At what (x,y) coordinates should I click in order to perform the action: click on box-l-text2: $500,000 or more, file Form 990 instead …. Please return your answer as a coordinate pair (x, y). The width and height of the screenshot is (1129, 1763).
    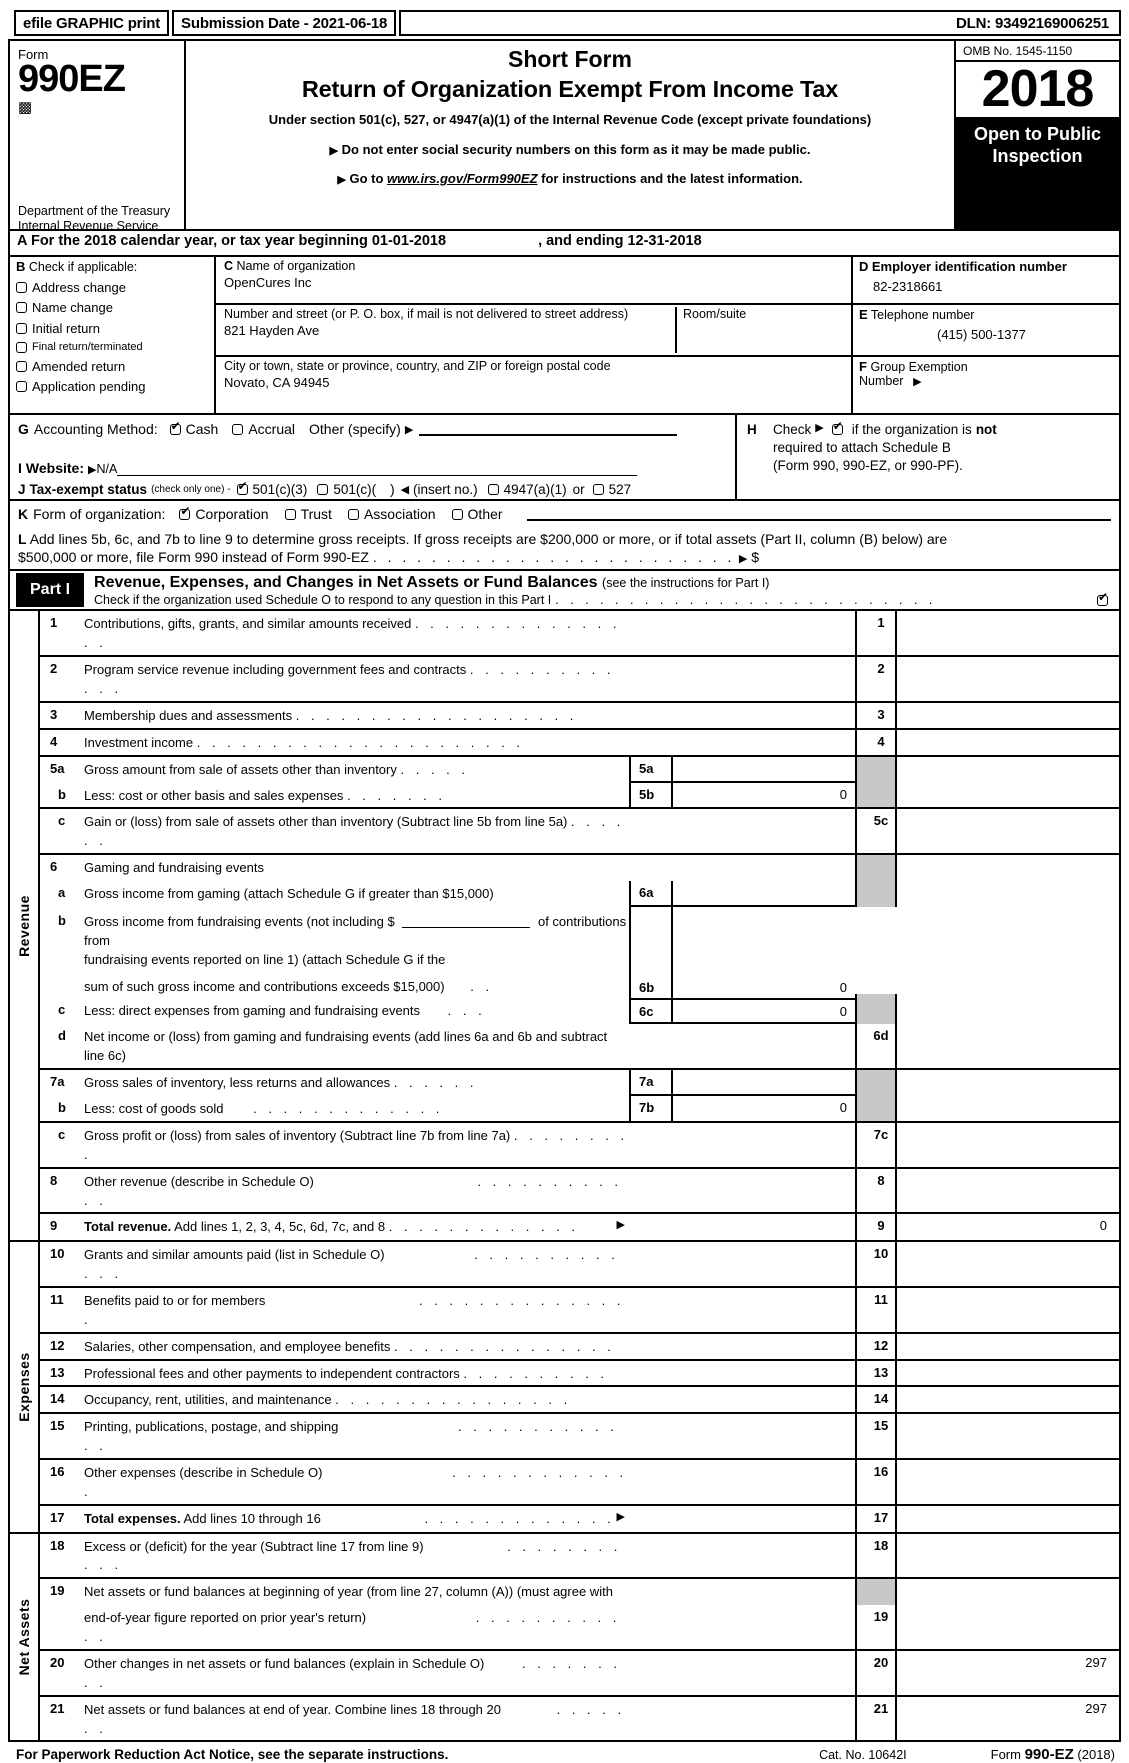
    Looking at the image, I should click on (193, 557).